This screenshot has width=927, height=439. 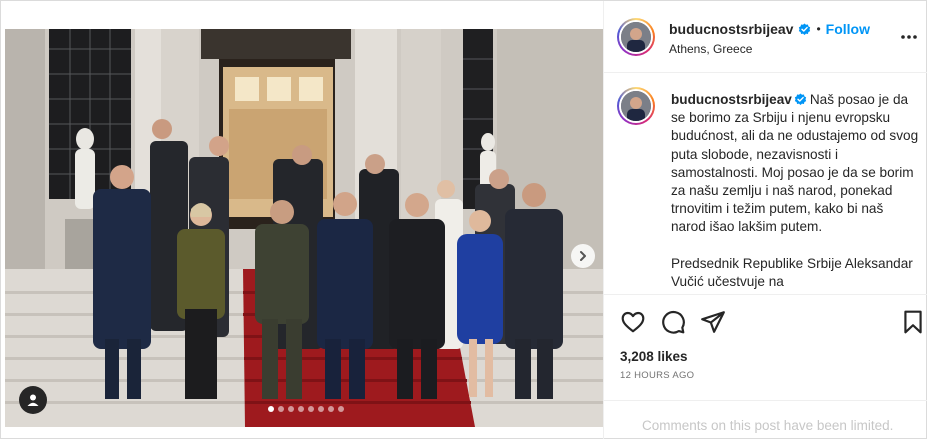 I want to click on user-tag-icon, so click(x=33, y=400).